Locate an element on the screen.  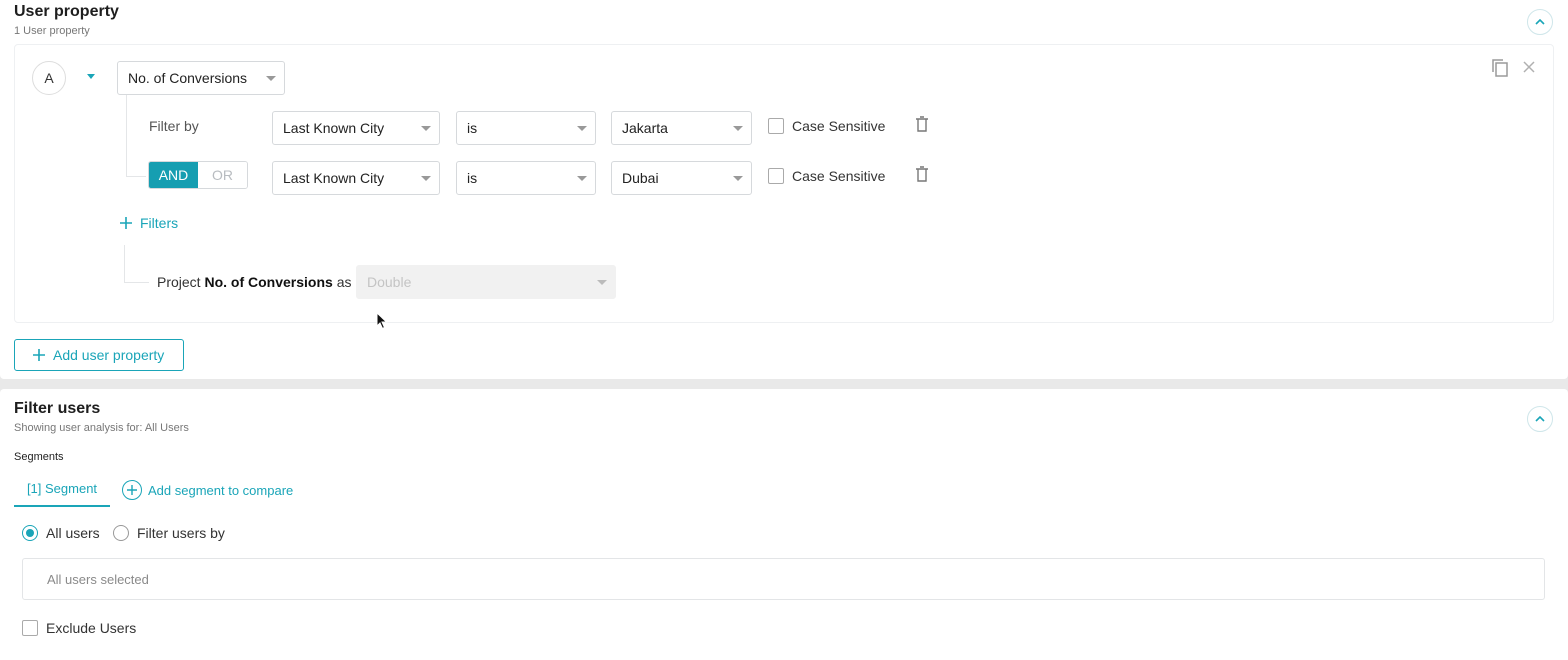
project-as-text: Project No. of Conversions as is located at coordinates (254, 282).